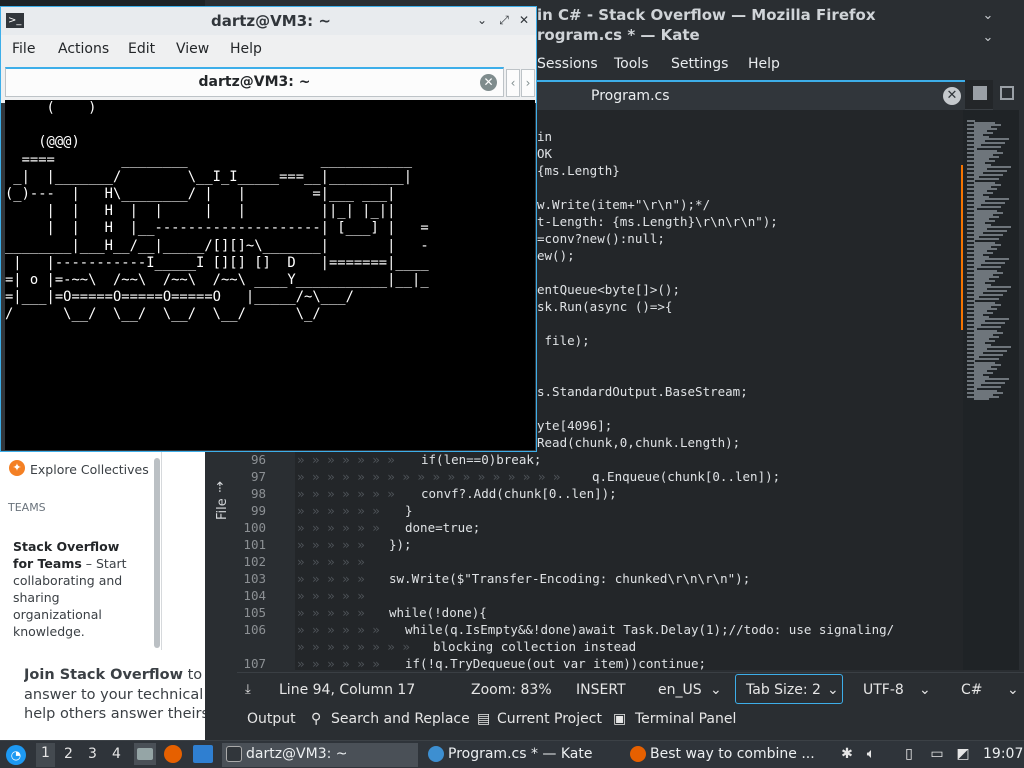 The image size is (1024, 768). Describe the element at coordinates (567, 64) in the screenshot. I see `menu-sessions: Sessions` at that location.